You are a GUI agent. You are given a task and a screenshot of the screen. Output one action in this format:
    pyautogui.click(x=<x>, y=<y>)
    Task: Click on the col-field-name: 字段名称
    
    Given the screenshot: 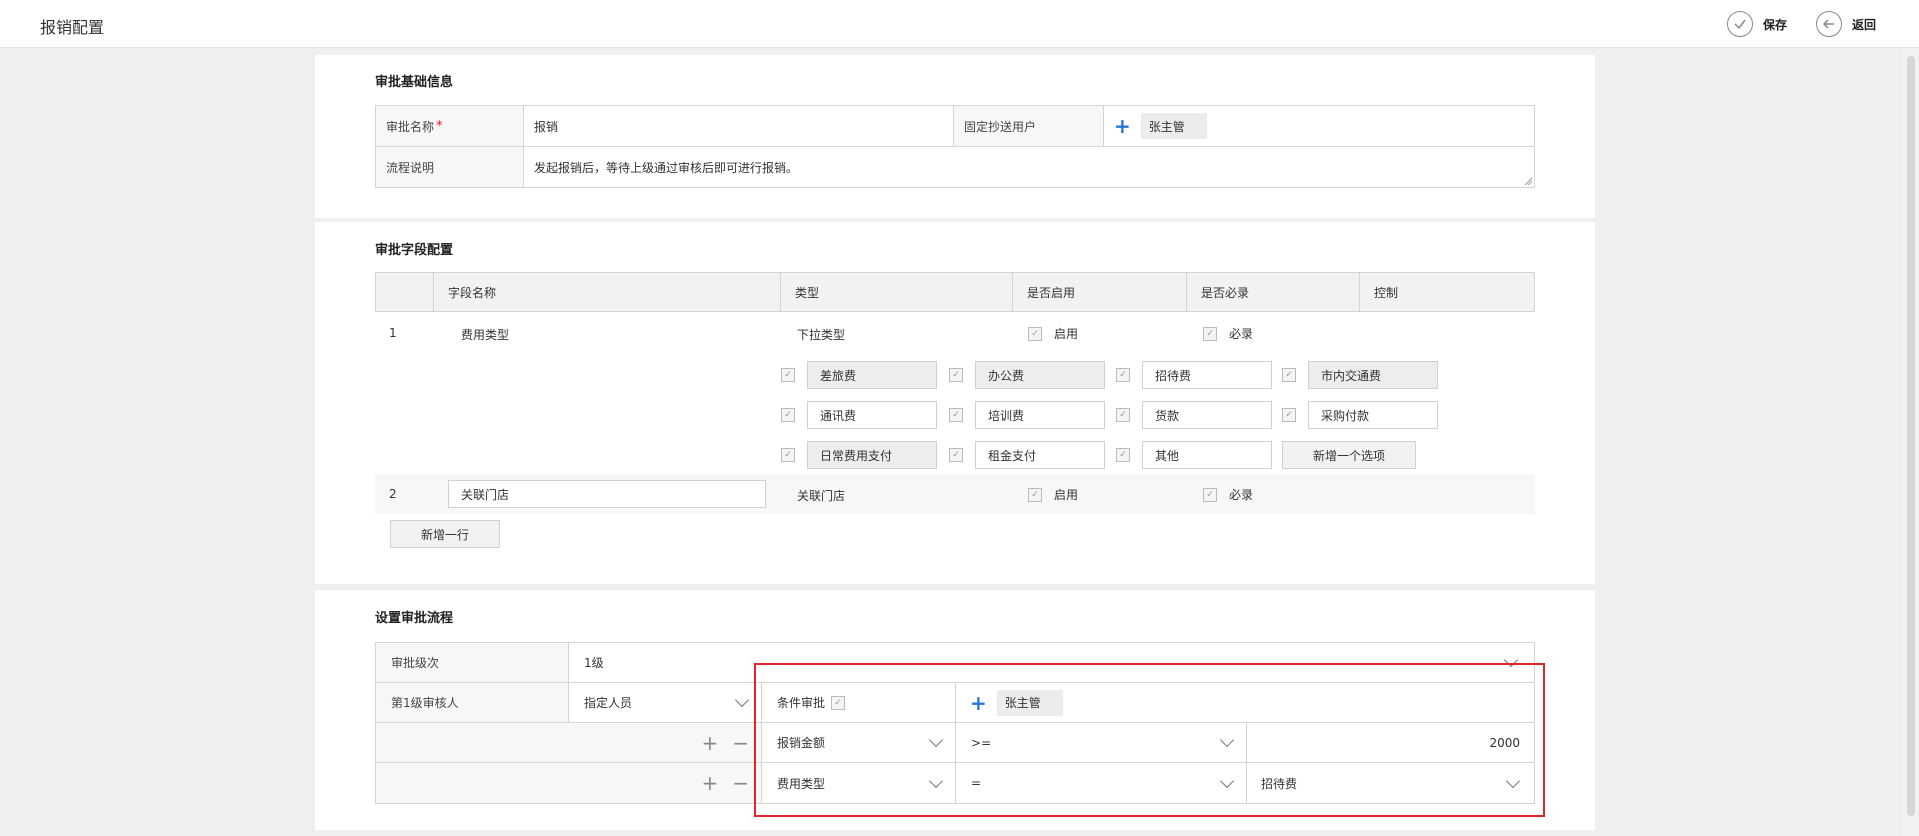 What is the action you would take?
    pyautogui.click(x=607, y=292)
    